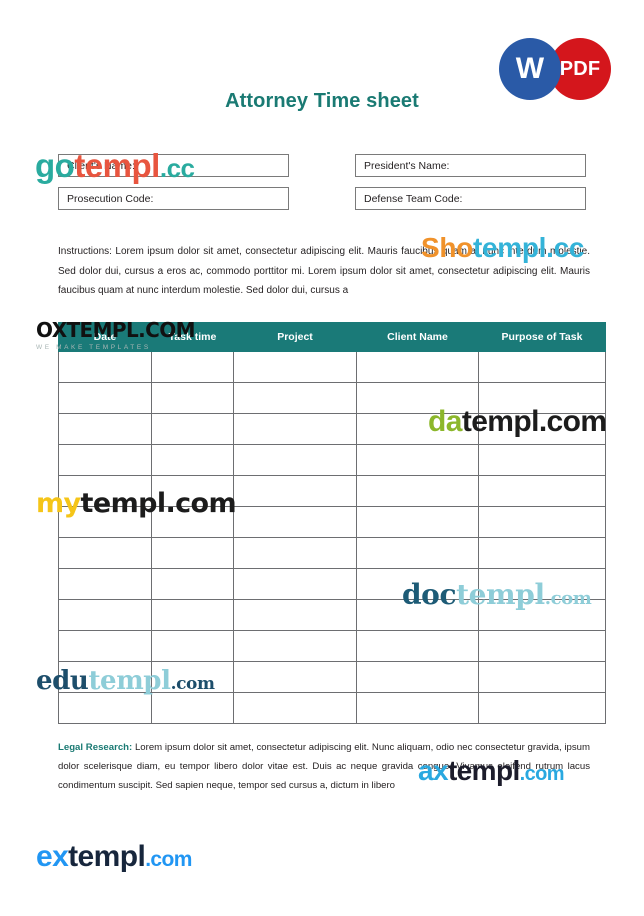 The height and width of the screenshot is (916, 644). What do you see at coordinates (95, 747) in the screenshot?
I see `legal-research-label: Legal Research:` at bounding box center [95, 747].